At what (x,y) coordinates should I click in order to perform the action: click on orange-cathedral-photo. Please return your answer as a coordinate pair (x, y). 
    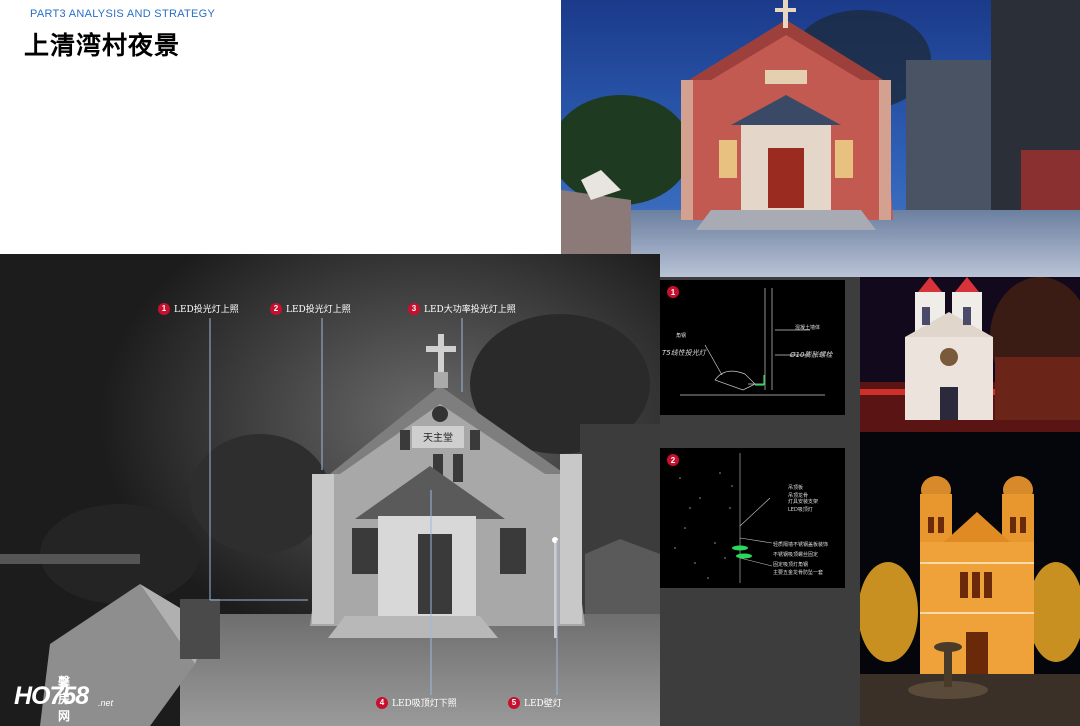
    Looking at the image, I should click on (970, 579).